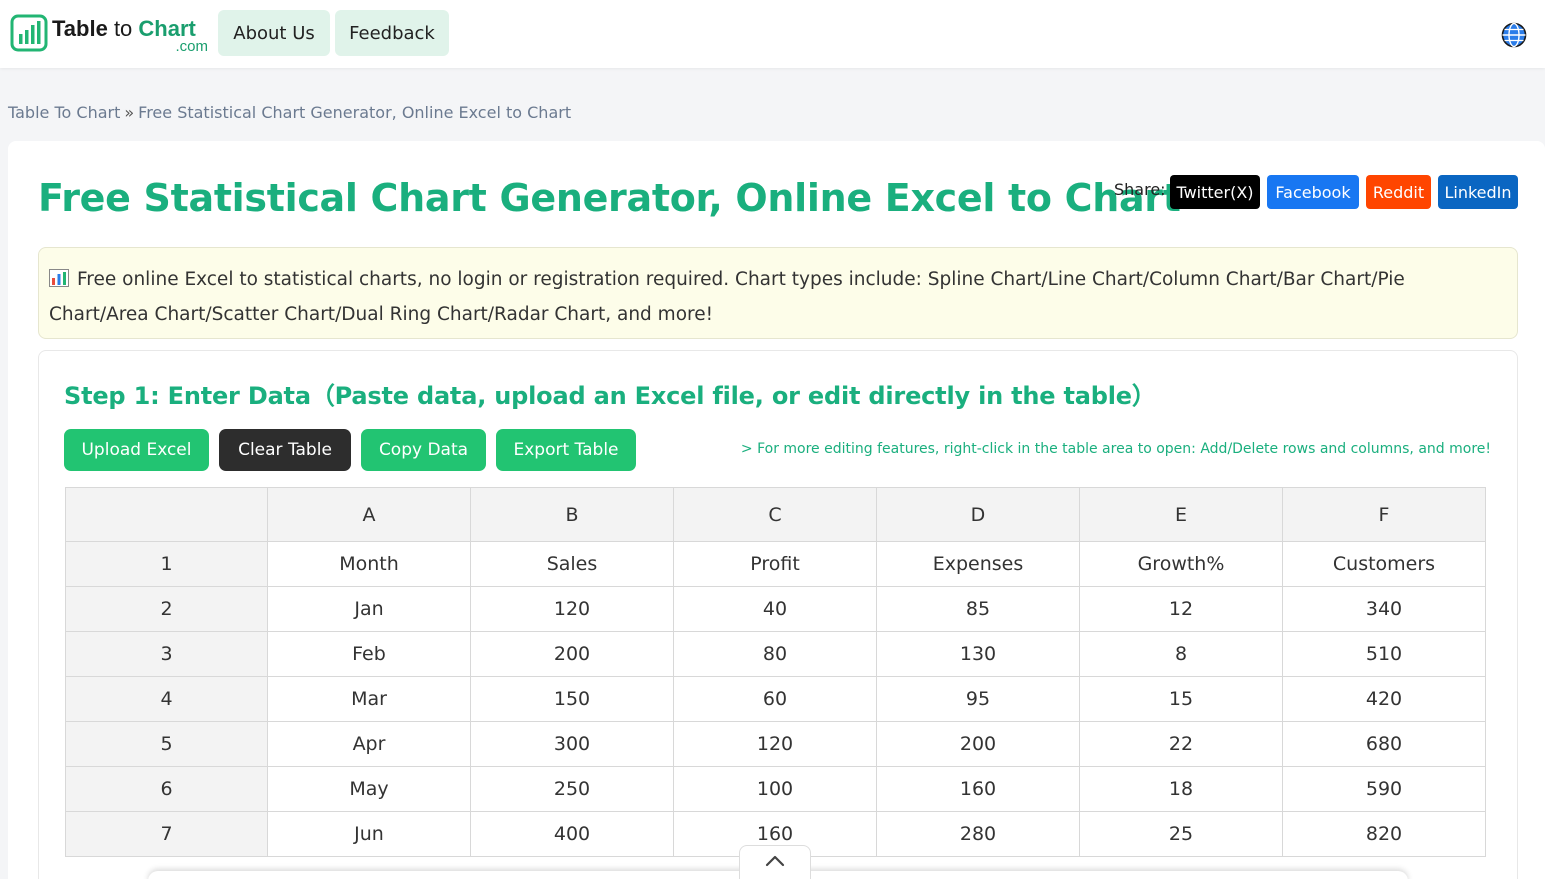  What do you see at coordinates (166, 514) in the screenshot?
I see `corner-cell` at bounding box center [166, 514].